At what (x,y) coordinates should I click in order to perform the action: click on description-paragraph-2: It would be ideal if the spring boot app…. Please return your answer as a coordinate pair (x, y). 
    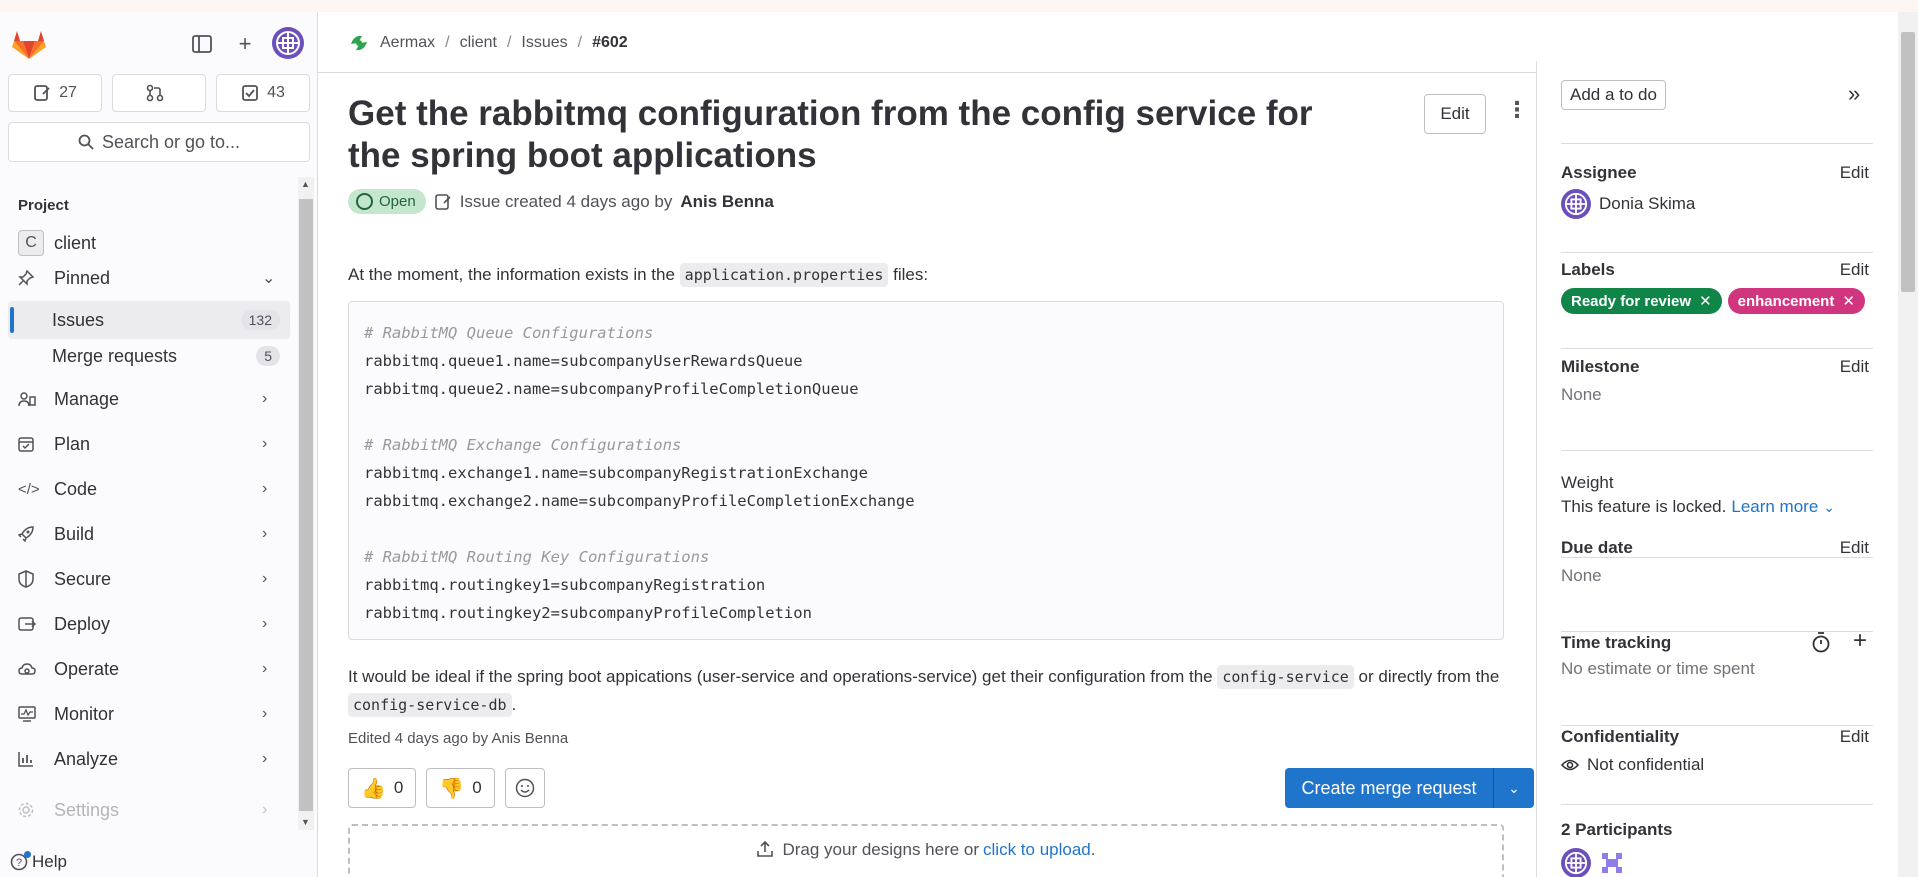
    Looking at the image, I should click on (928, 691).